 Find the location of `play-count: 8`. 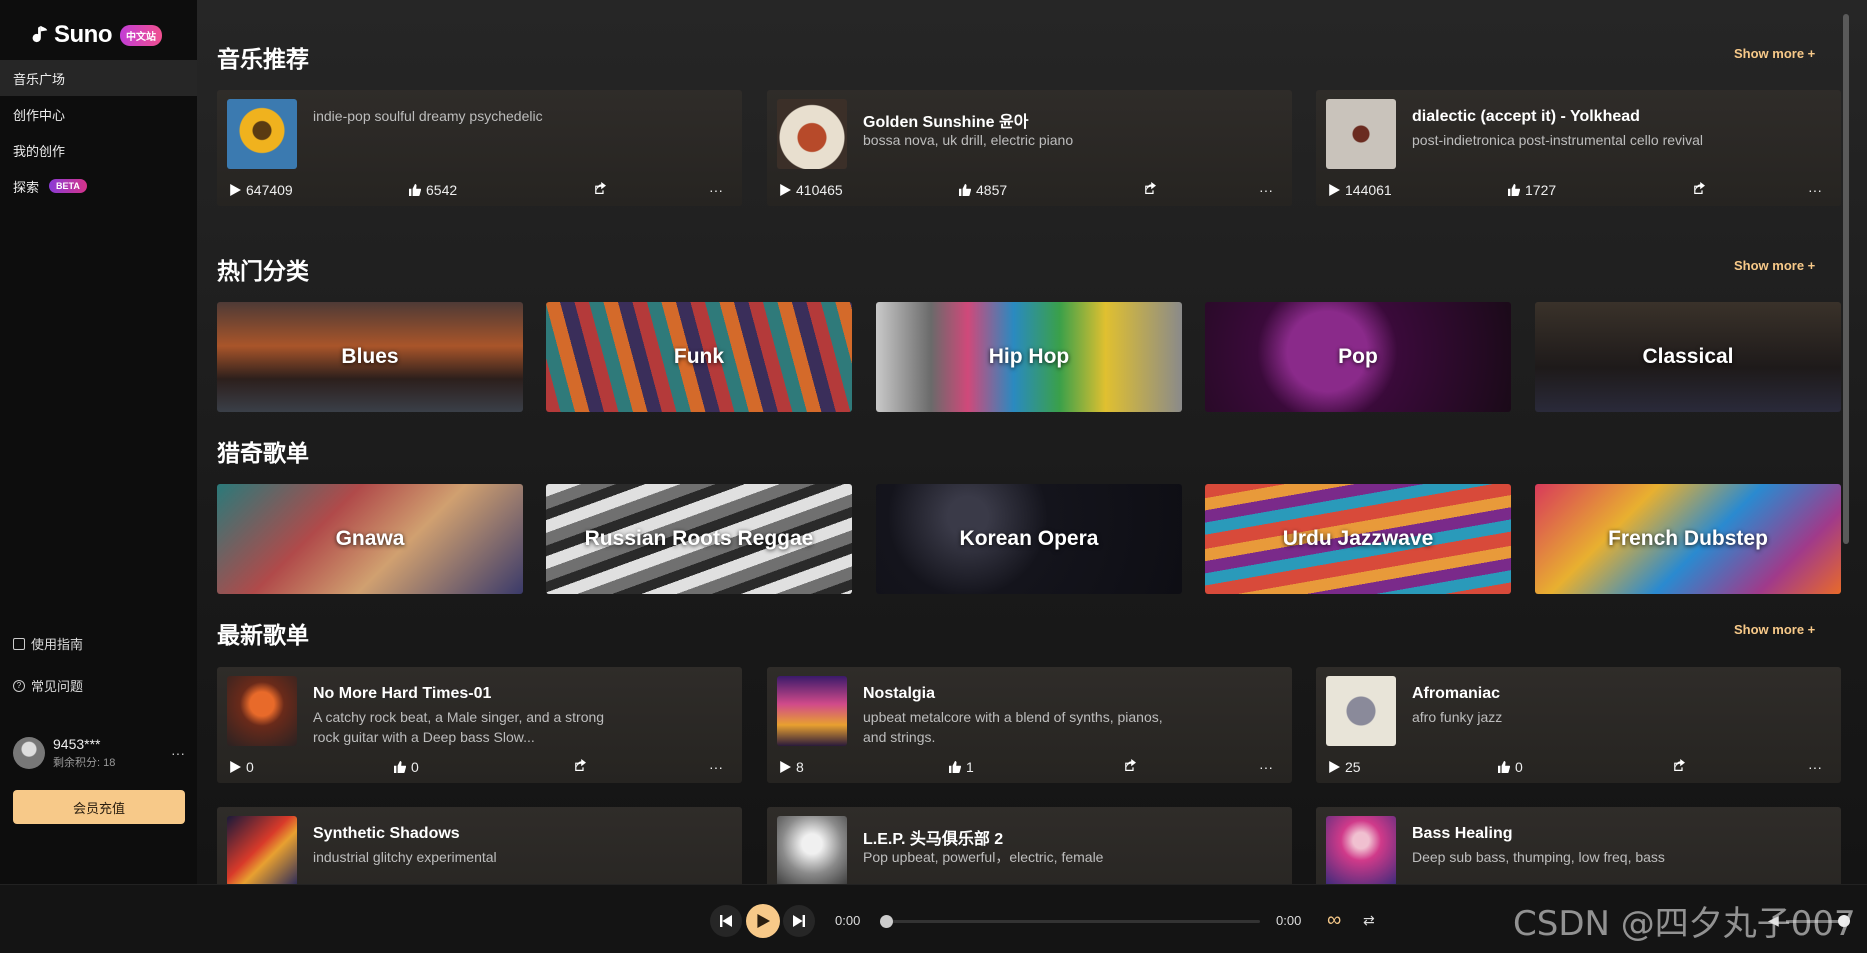

play-count: 8 is located at coordinates (791, 767).